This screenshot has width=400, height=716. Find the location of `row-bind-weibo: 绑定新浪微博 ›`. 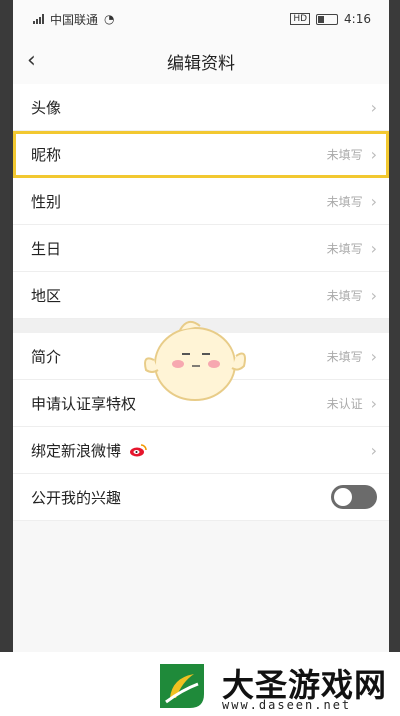

row-bind-weibo: 绑定新浪微博 › is located at coordinates (201, 450).